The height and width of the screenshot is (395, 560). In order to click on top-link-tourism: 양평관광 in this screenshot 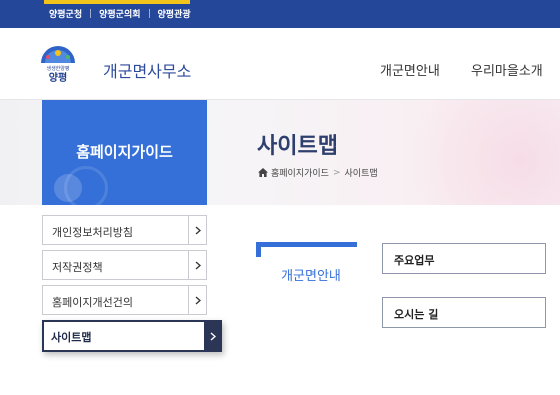, I will do `click(174, 13)`.